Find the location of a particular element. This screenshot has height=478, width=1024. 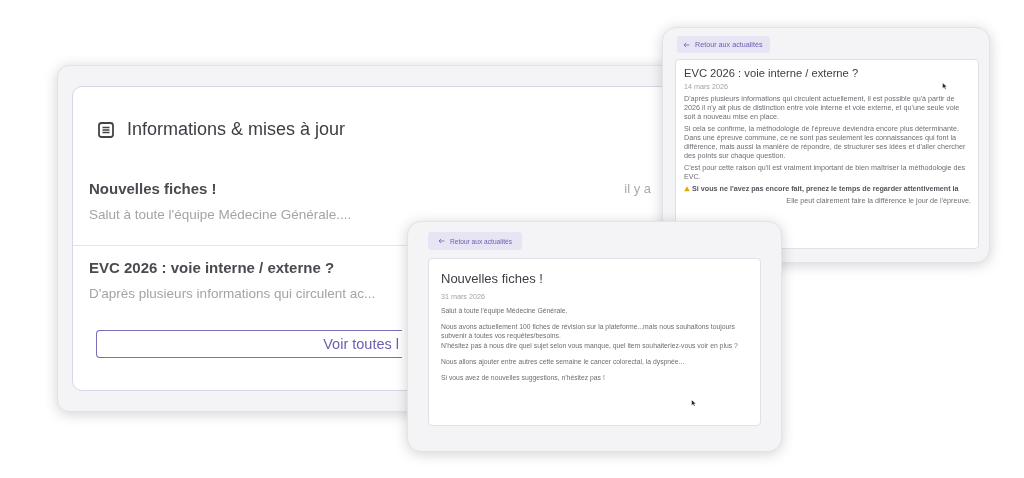

section-title: Informations & mises à jour is located at coordinates (236, 129).